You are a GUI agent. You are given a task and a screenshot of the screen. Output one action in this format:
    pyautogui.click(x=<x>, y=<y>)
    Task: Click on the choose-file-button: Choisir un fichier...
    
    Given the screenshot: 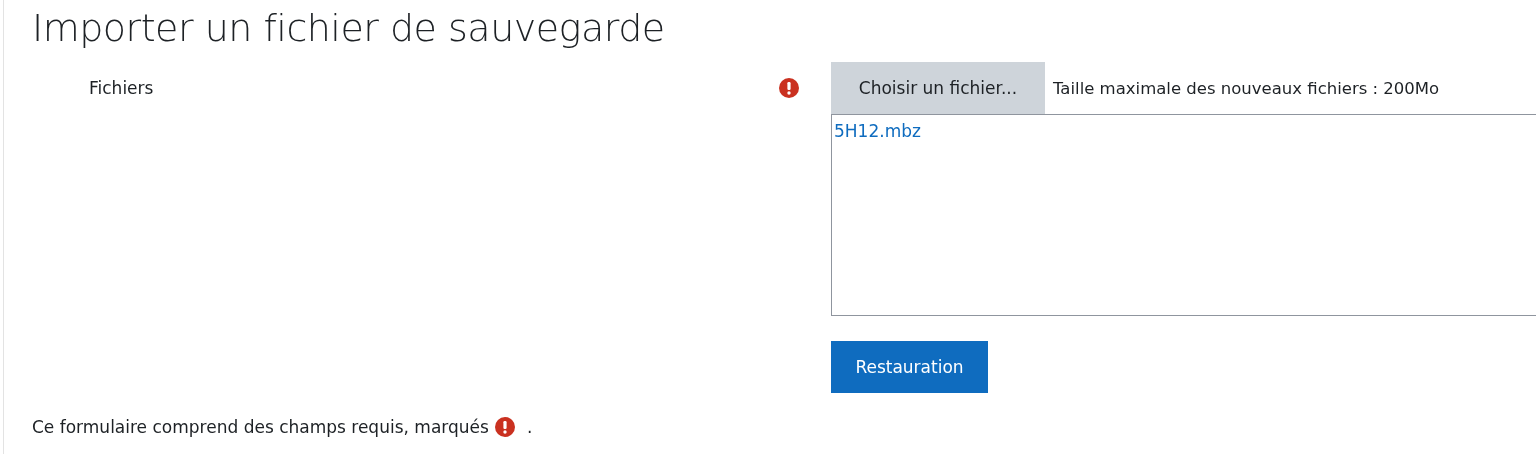 What is the action you would take?
    pyautogui.click(x=938, y=88)
    